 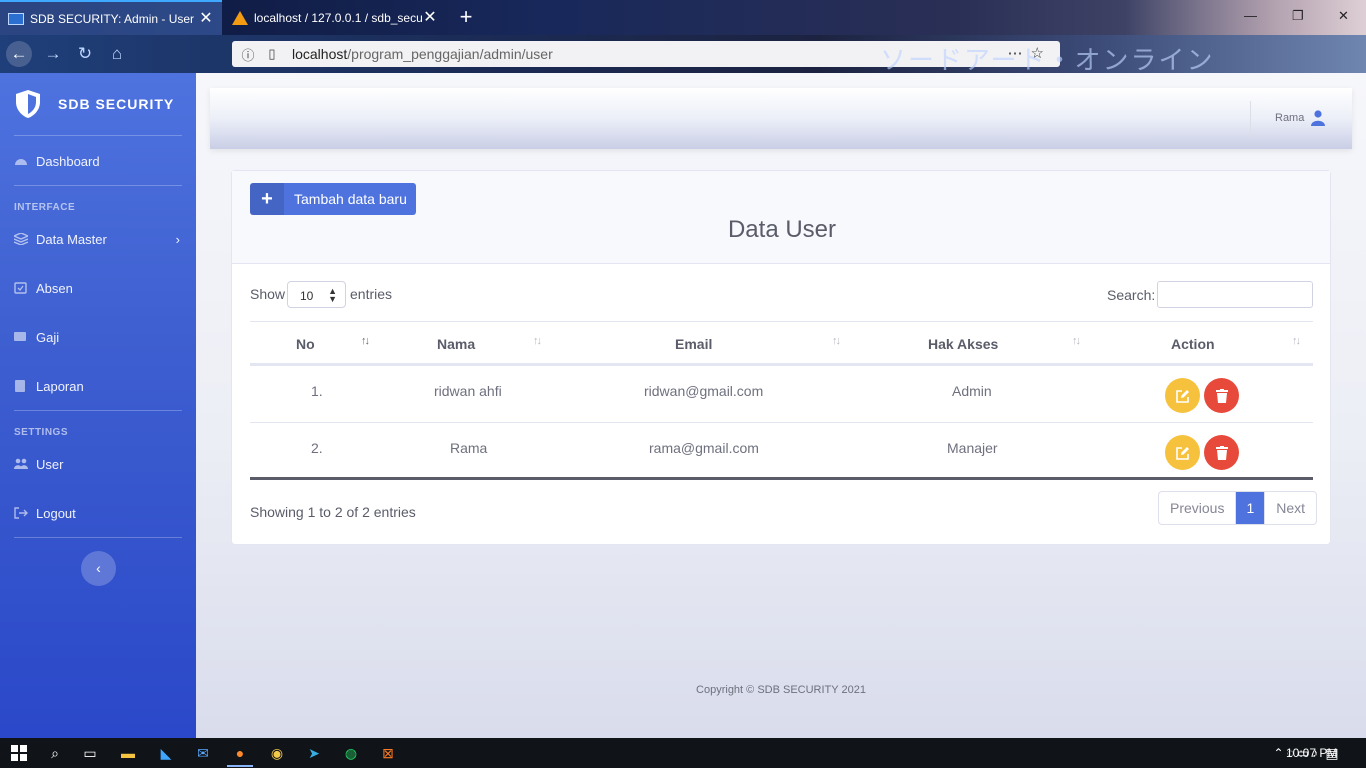 What do you see at coordinates (456, 344) in the screenshot?
I see `column-header-nama: Nama` at bounding box center [456, 344].